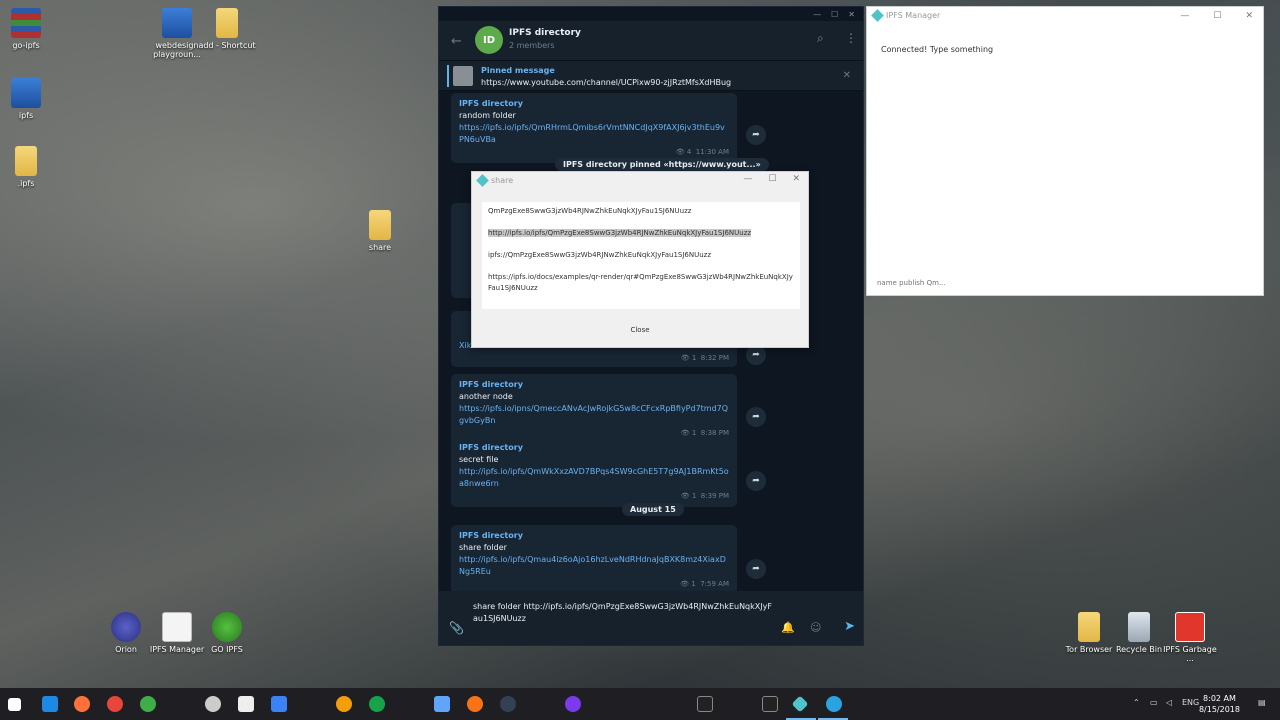 The width and height of the screenshot is (1280, 720). What do you see at coordinates (489, 40) in the screenshot?
I see `avatar: ID` at bounding box center [489, 40].